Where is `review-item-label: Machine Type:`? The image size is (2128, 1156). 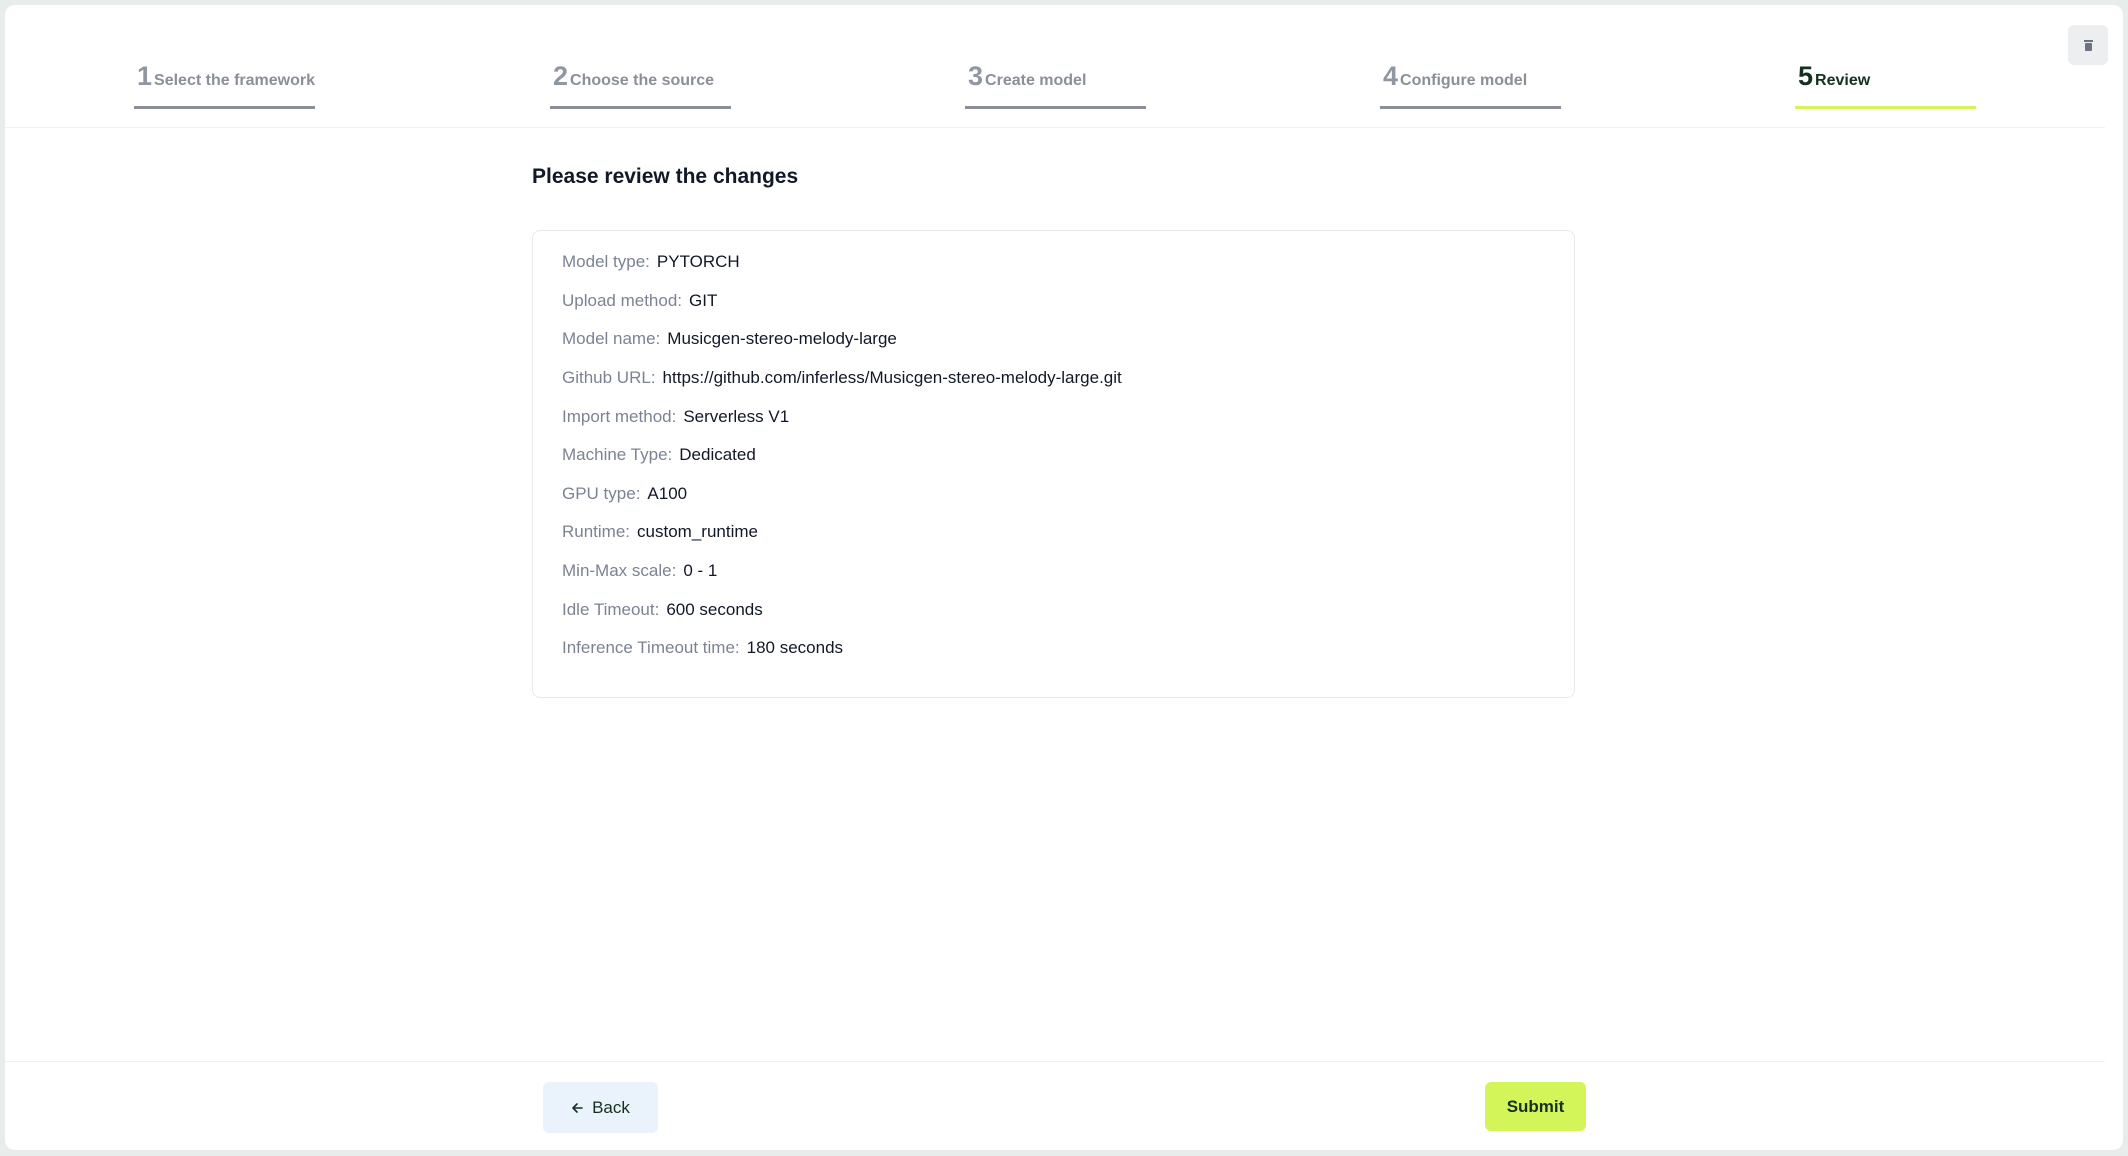 review-item-label: Machine Type: is located at coordinates (617, 455).